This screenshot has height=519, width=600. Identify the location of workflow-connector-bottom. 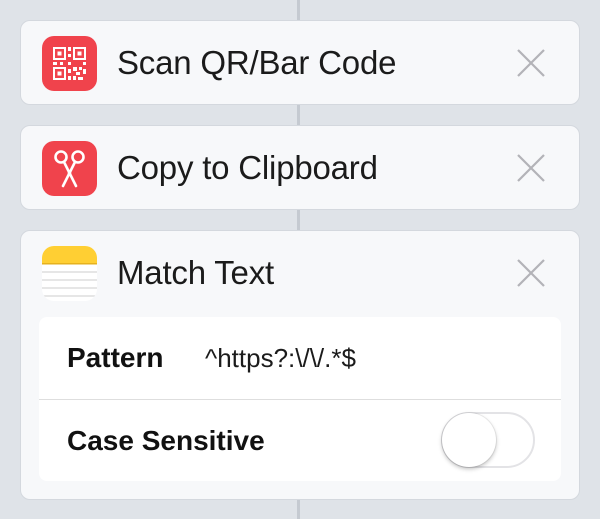
(298, 509).